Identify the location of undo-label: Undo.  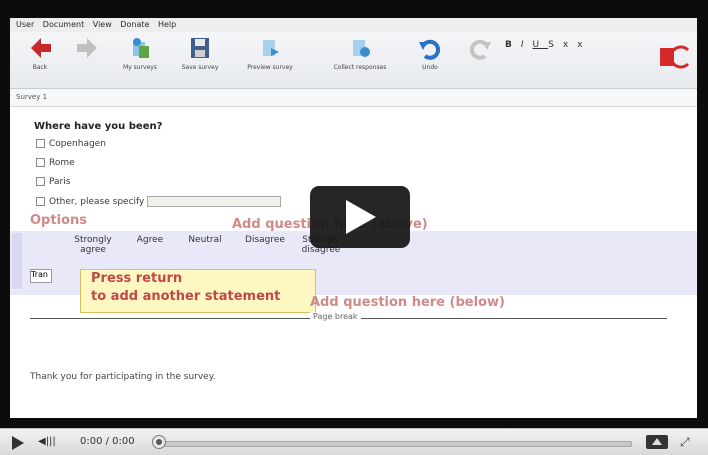
(430, 67).